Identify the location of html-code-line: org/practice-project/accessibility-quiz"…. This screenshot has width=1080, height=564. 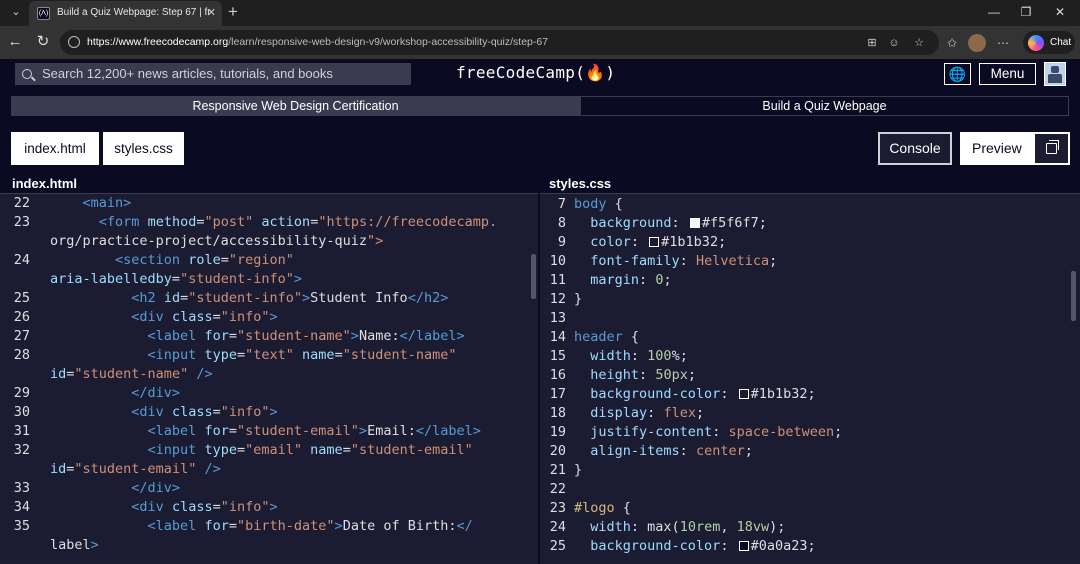
(269, 241).